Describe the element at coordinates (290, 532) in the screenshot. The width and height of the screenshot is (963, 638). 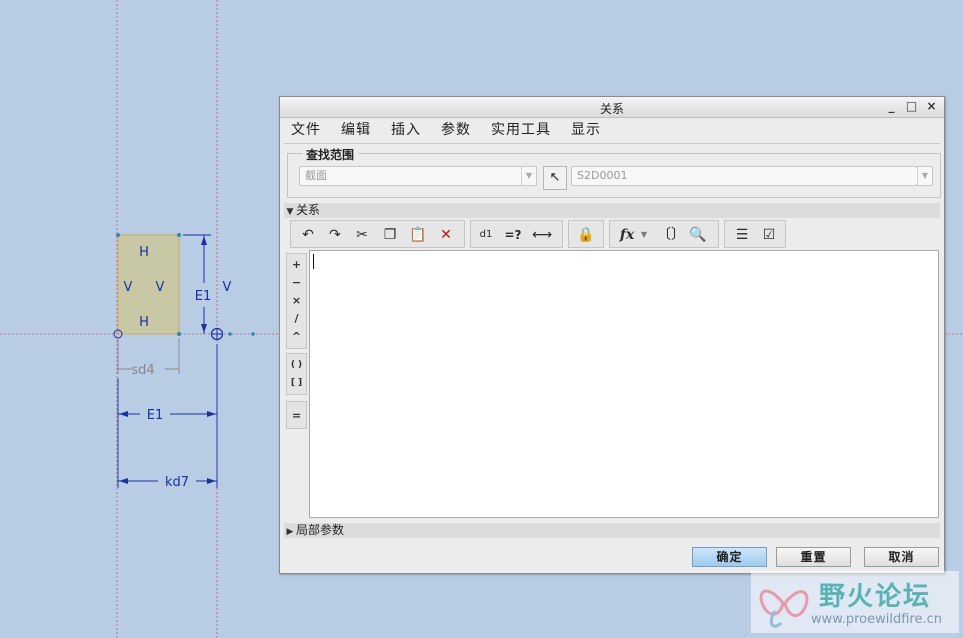
I see `expand-right-icon: ▶` at that location.